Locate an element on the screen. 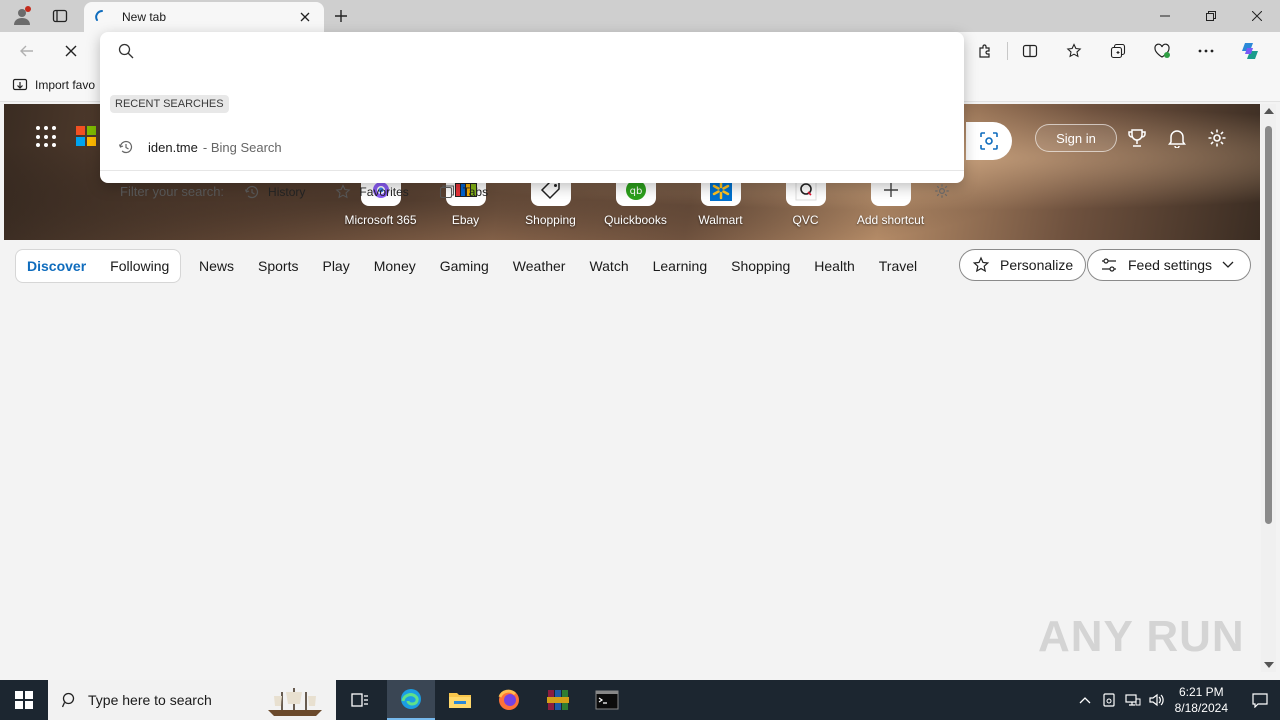 The image size is (1280, 720). new-tab-button is located at coordinates (341, 16).